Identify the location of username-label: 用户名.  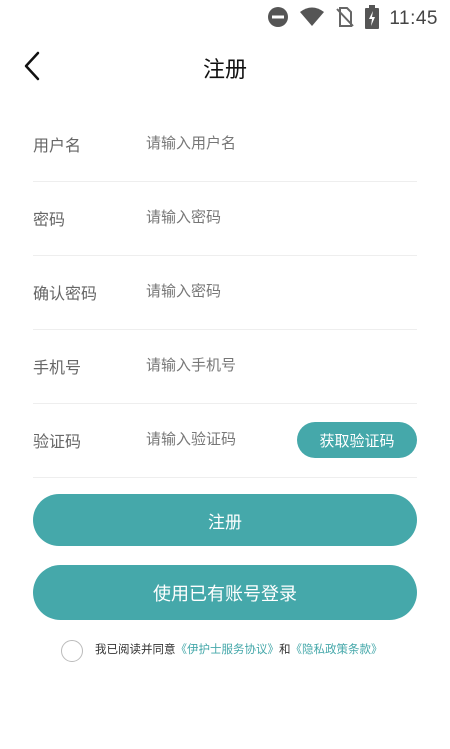
(57, 145).